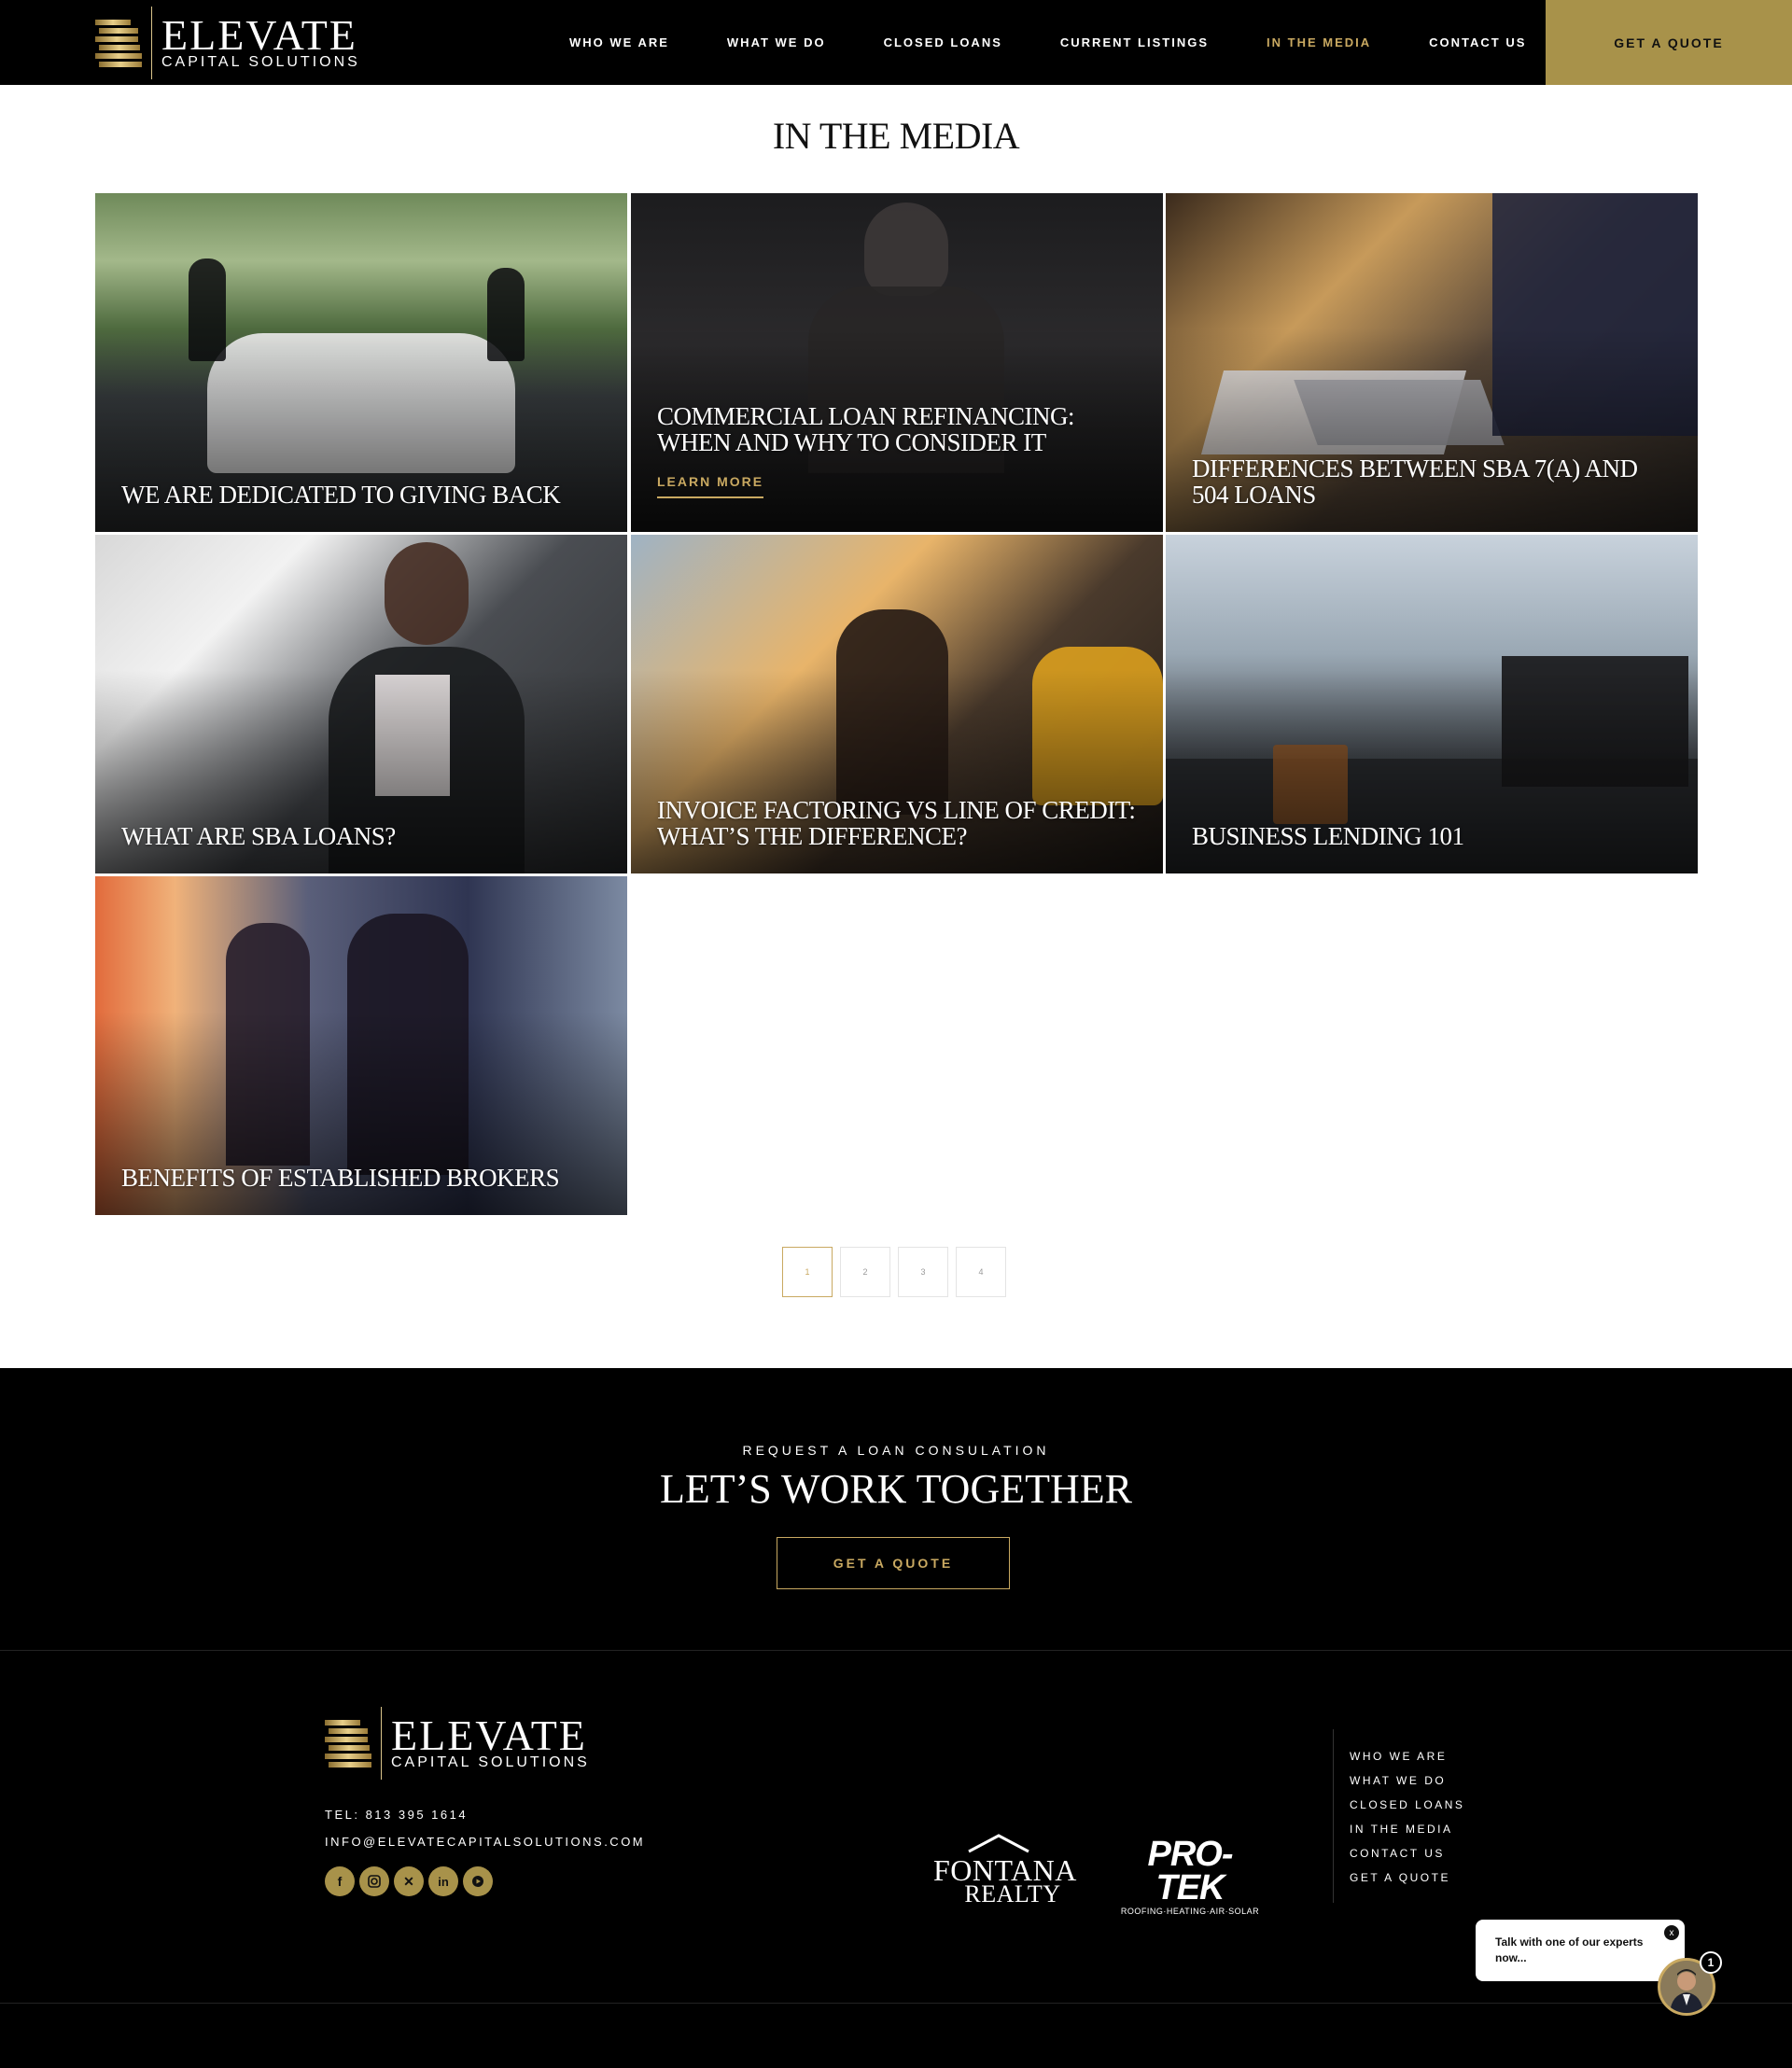 The height and width of the screenshot is (2068, 1792). What do you see at coordinates (1407, 1877) in the screenshot?
I see `footer-link-get-a-quote: GET A QUOTE` at bounding box center [1407, 1877].